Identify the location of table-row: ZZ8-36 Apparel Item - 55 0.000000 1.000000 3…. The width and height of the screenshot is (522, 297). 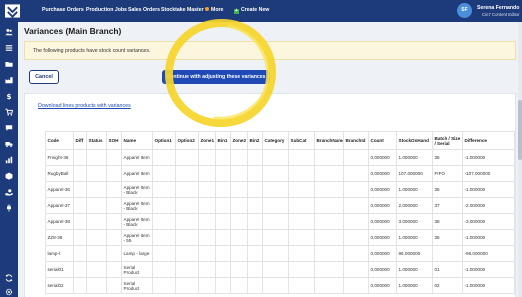
(280, 237).